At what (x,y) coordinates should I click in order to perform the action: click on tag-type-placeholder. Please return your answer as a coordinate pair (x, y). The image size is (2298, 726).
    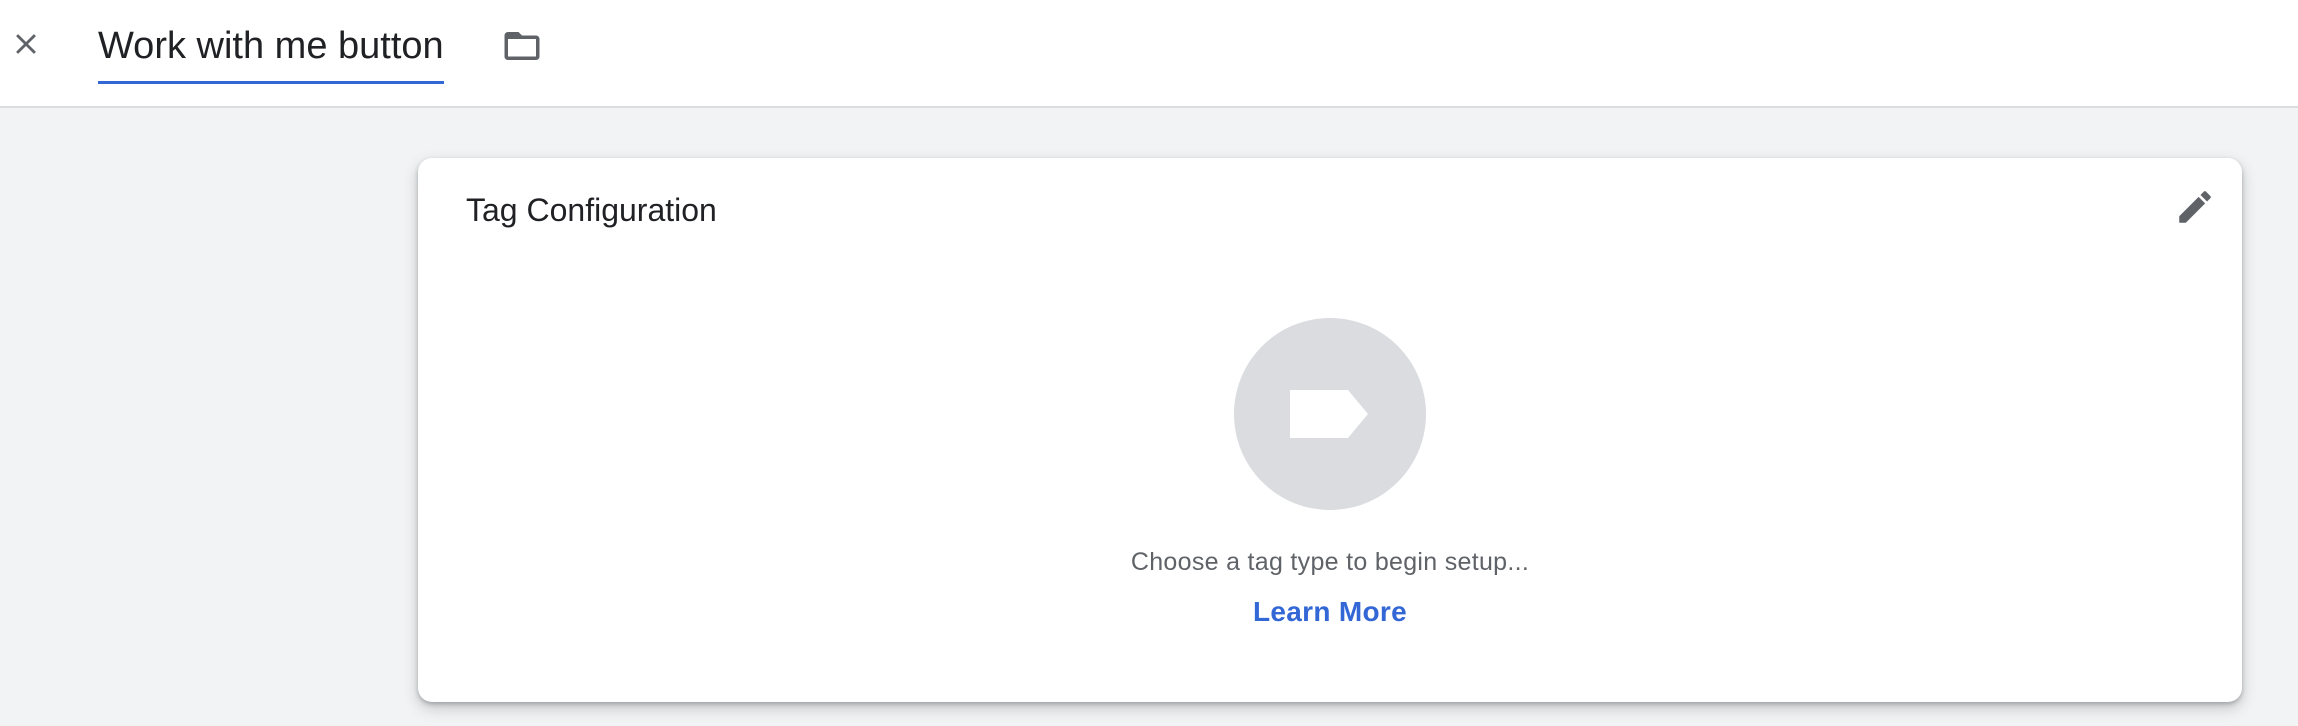
    Looking at the image, I should click on (1330, 414).